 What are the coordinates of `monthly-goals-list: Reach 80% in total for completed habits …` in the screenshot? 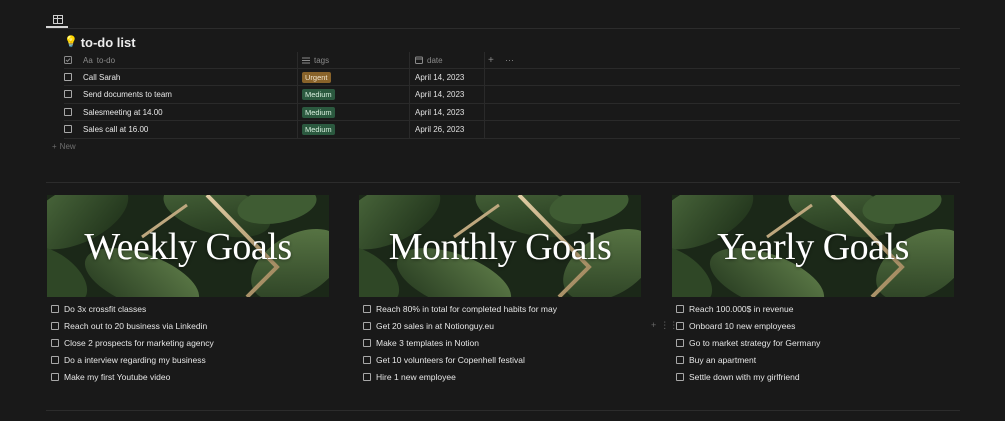 It's located at (460, 342).